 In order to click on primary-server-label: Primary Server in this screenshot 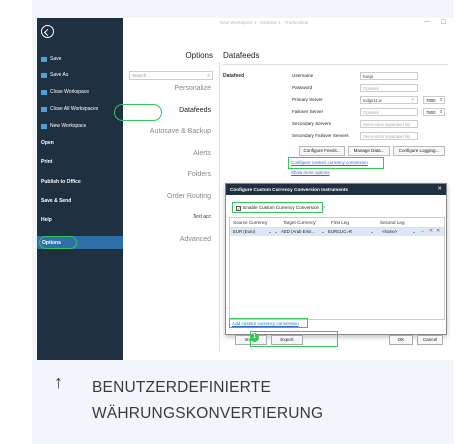, I will do `click(307, 99)`.